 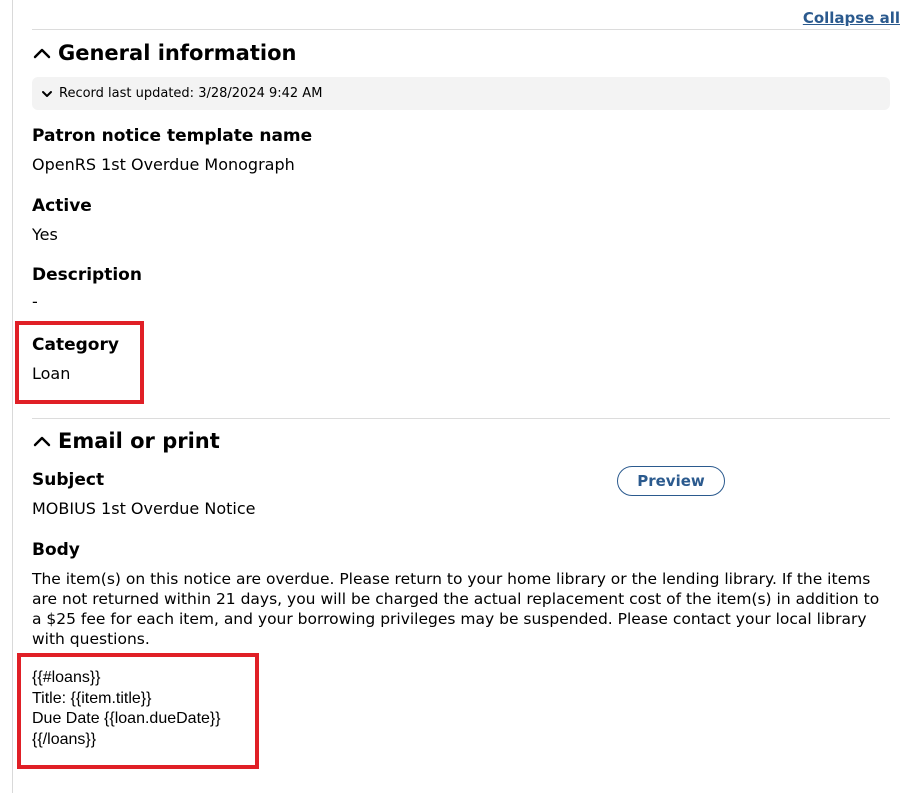 I want to click on active-value: Yes, so click(x=45, y=234).